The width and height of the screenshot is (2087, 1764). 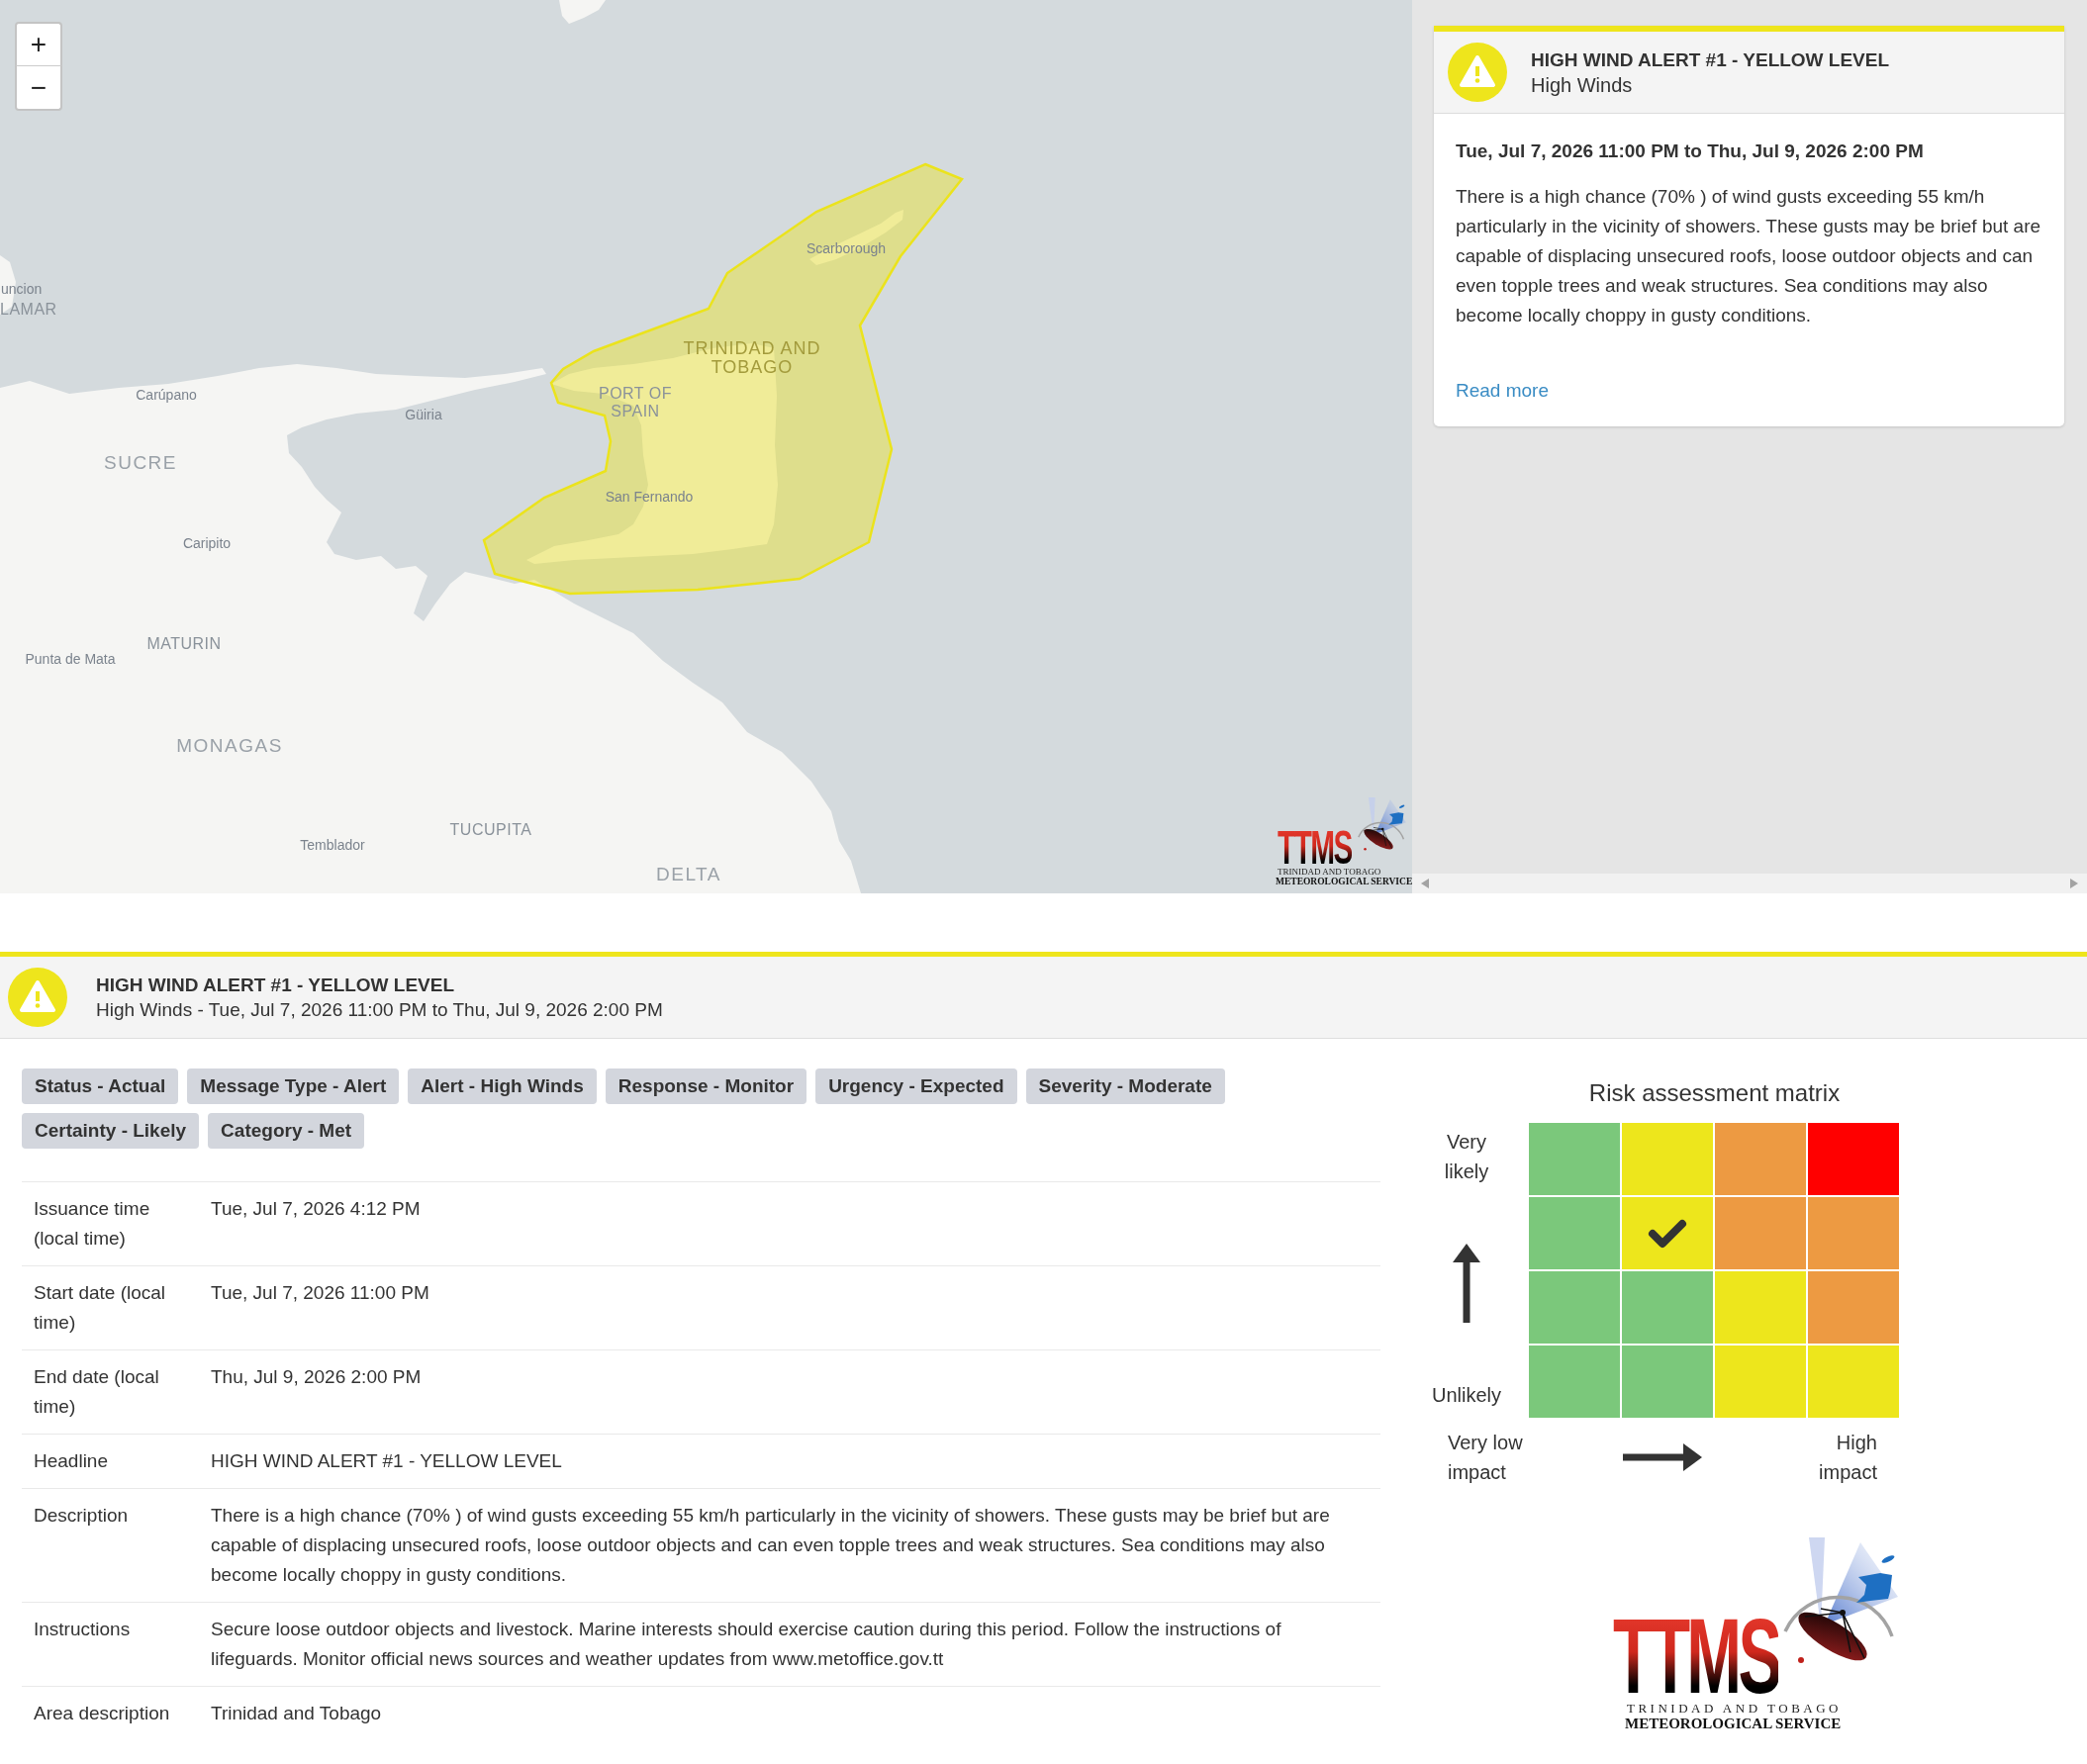 I want to click on horizontal-scrollbar, so click(x=1749, y=883).